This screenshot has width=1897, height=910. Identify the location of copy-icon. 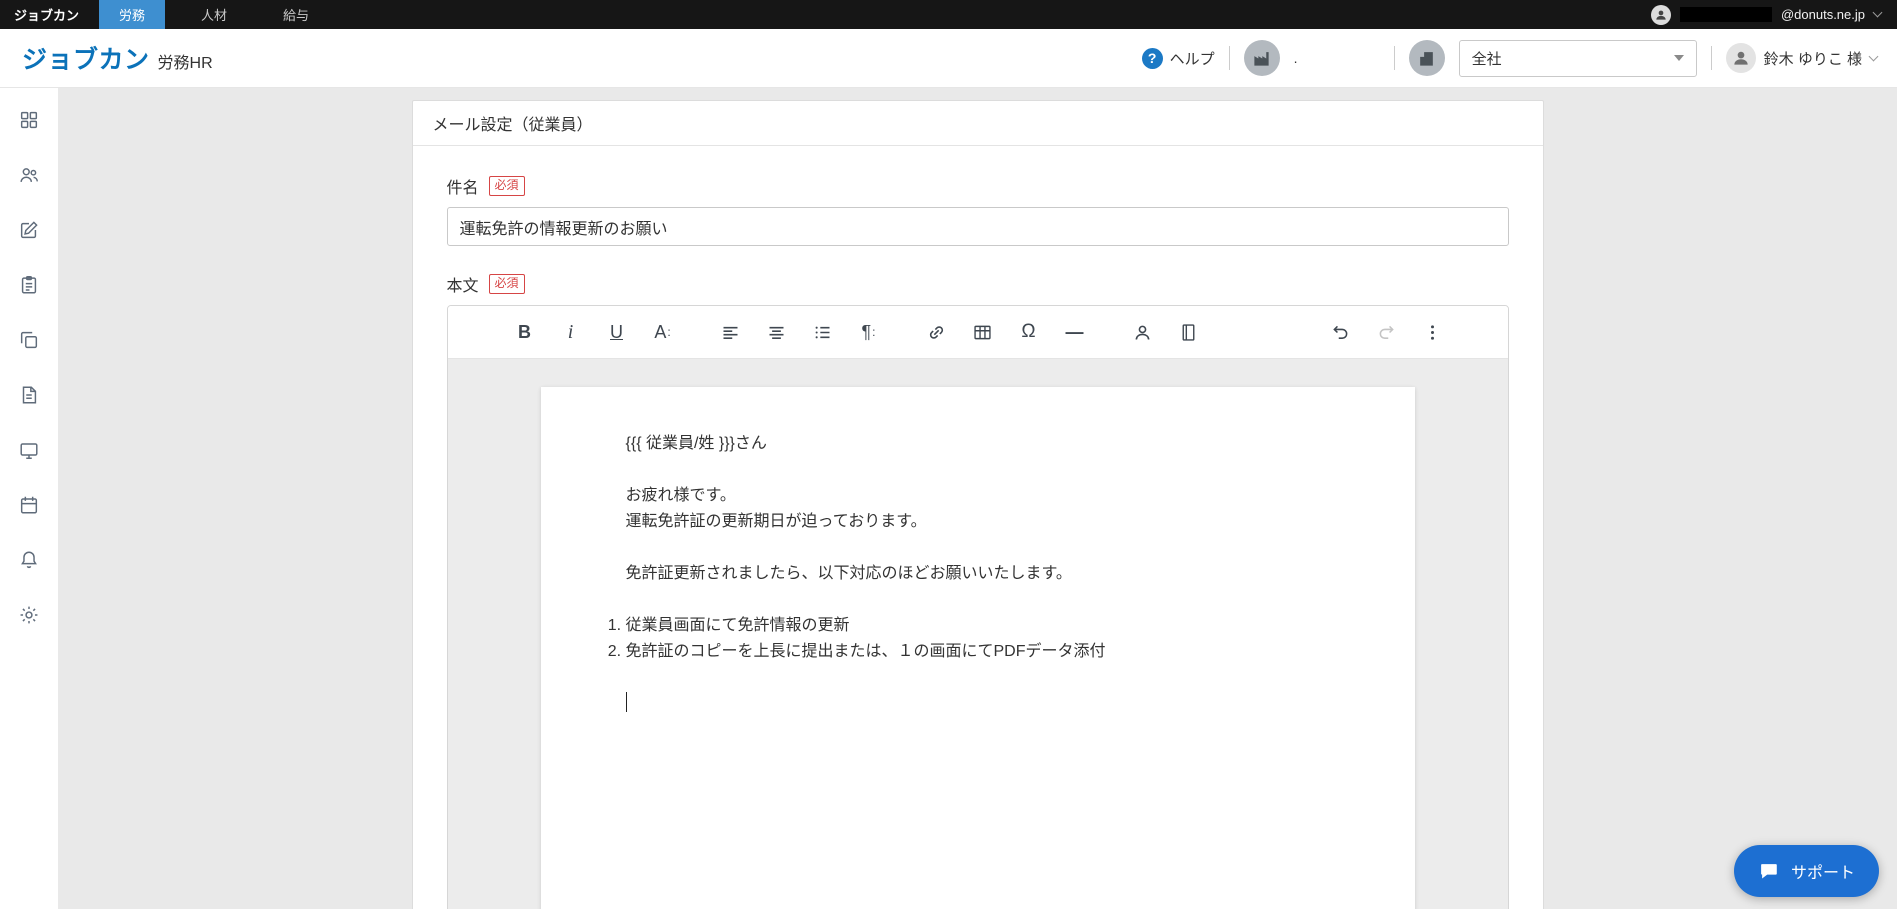
(29, 340).